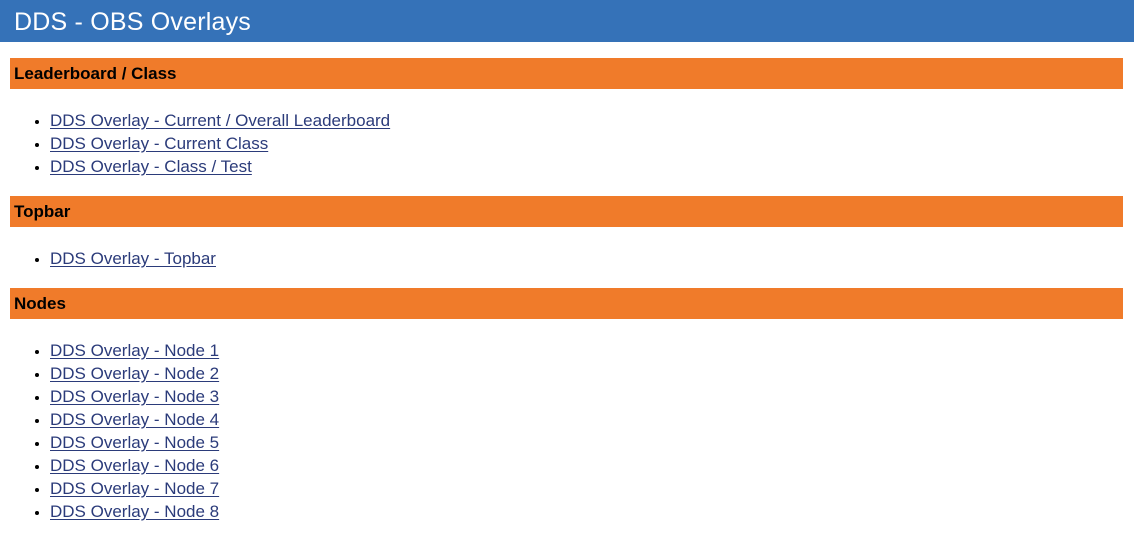 The image size is (1134, 558). I want to click on list-item: DDS Overlay - Current Class, so click(220, 143).